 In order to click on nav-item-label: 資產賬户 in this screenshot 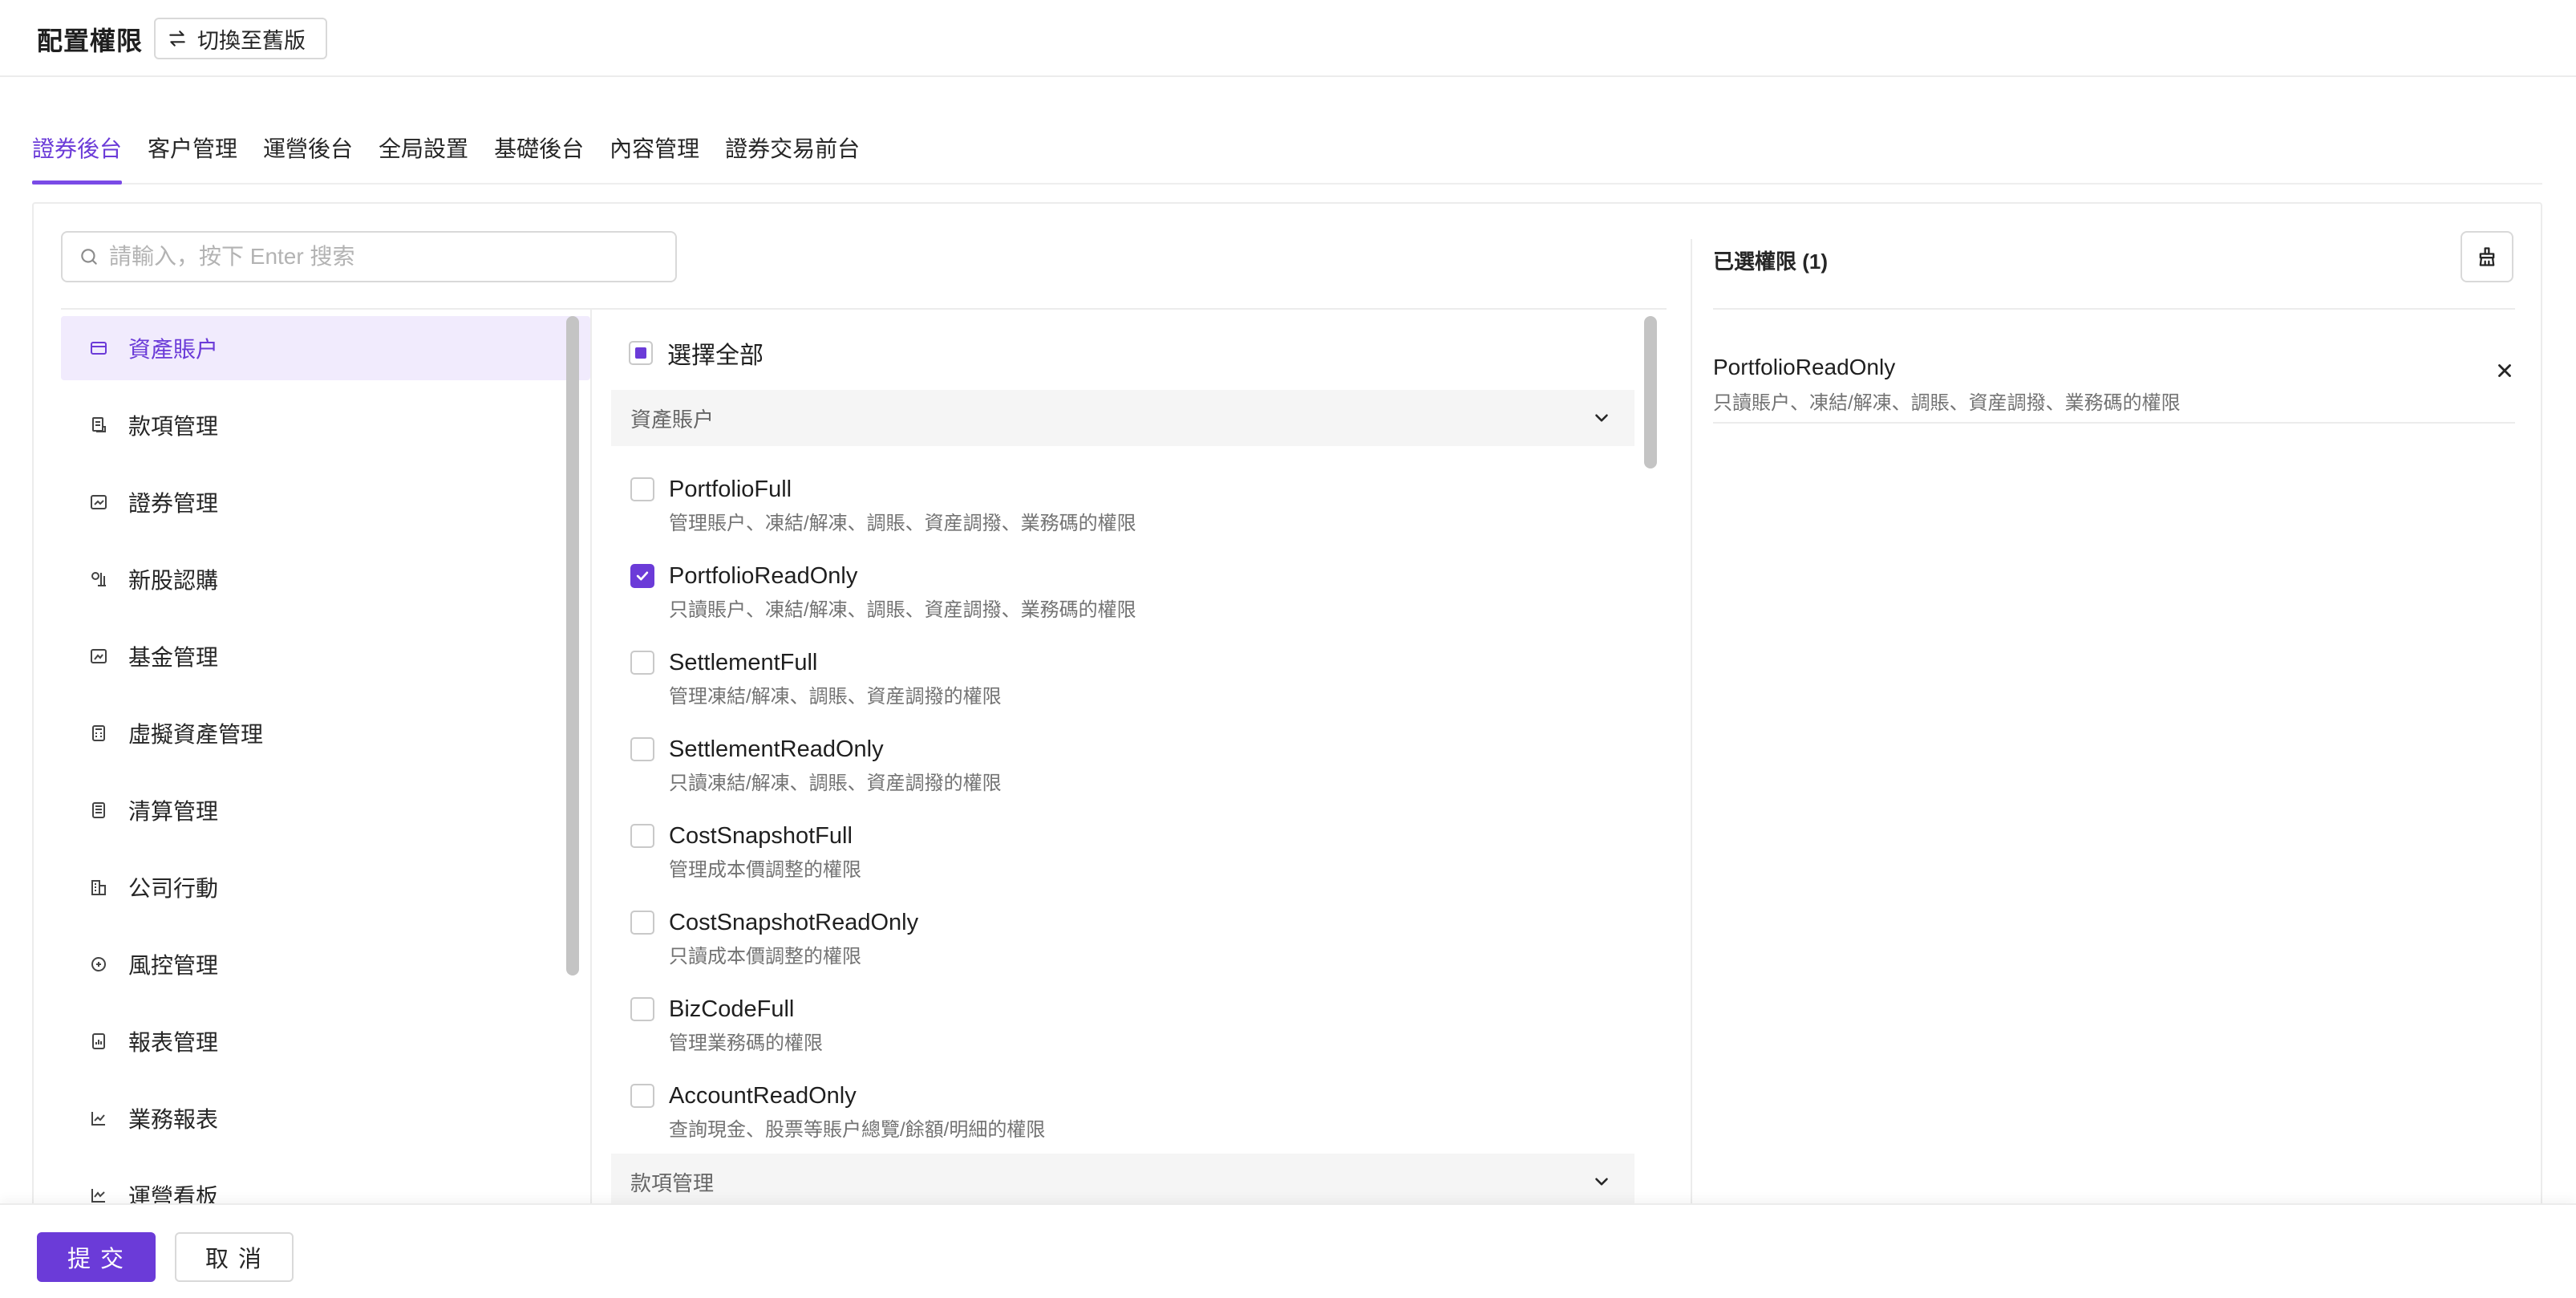, I will do `click(173, 349)`.